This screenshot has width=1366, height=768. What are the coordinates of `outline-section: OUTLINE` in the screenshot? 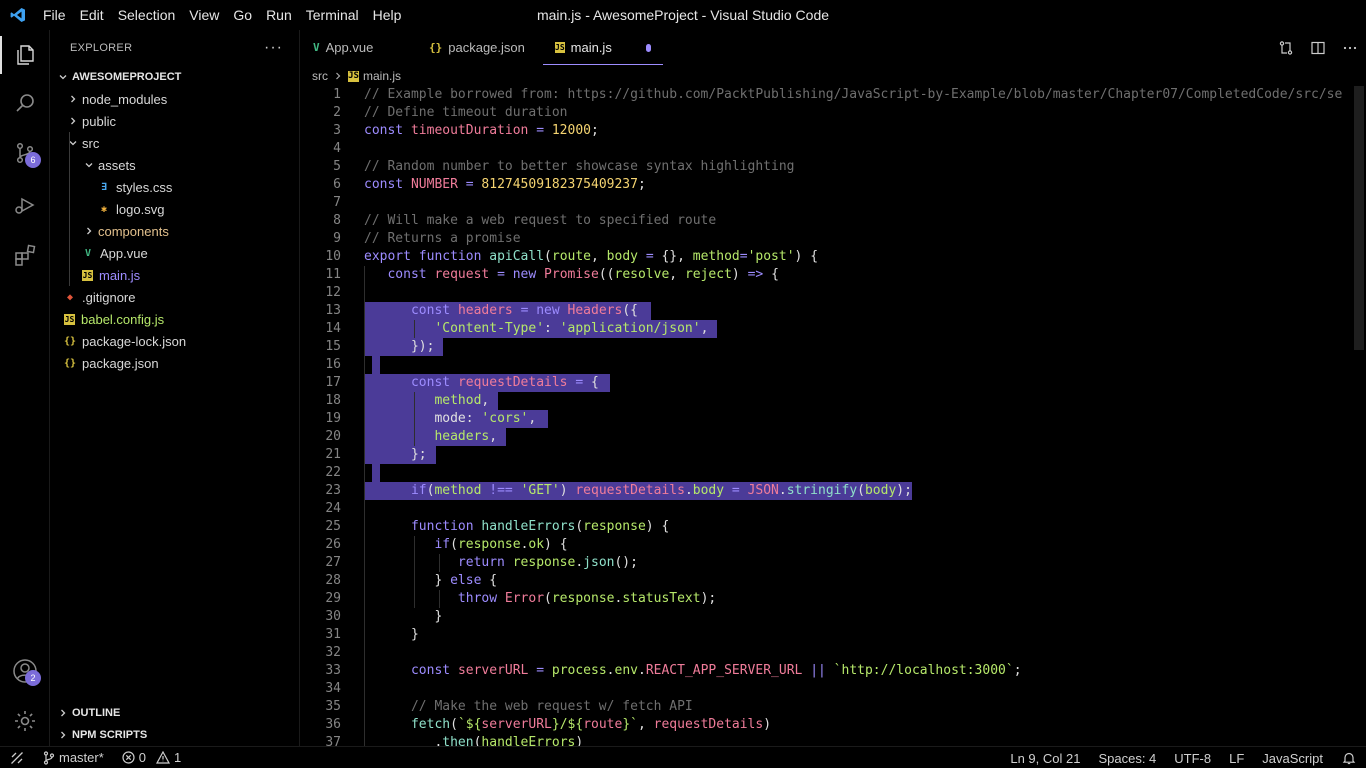 It's located at (174, 713).